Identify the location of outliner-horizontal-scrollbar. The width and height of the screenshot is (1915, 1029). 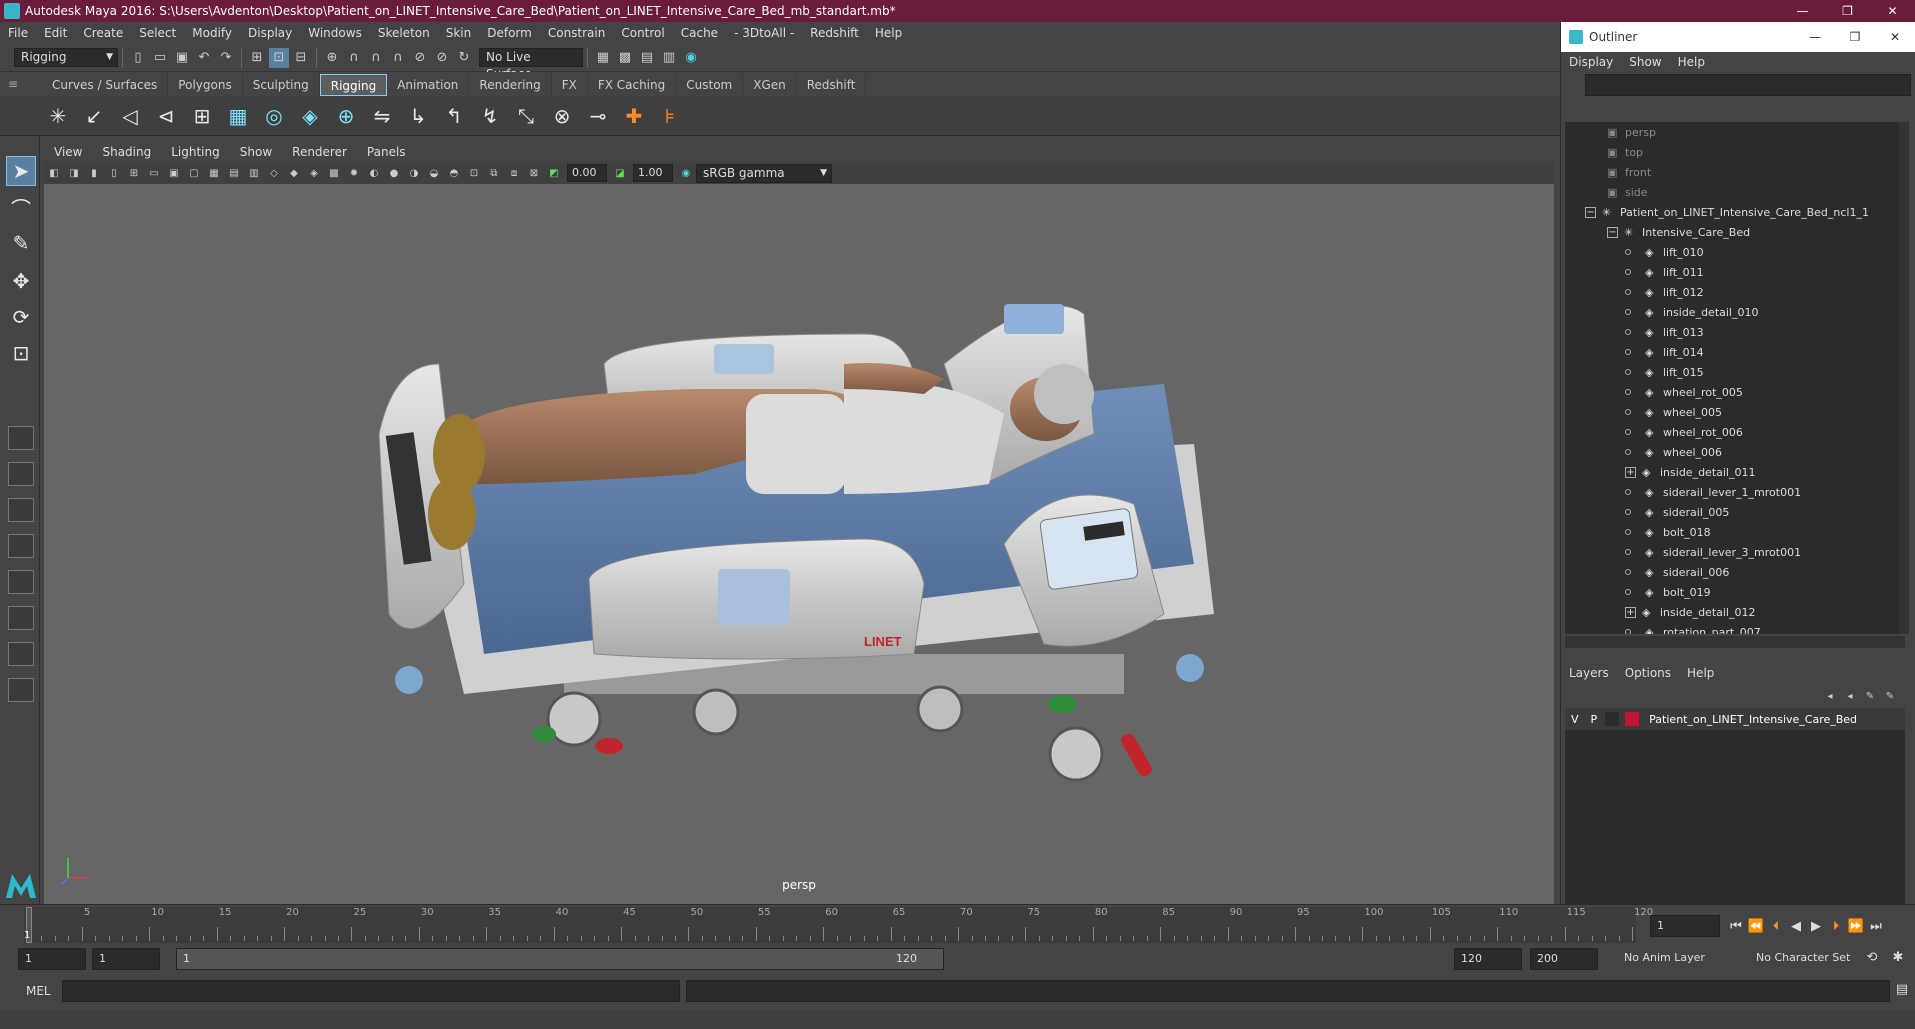
(1735, 642).